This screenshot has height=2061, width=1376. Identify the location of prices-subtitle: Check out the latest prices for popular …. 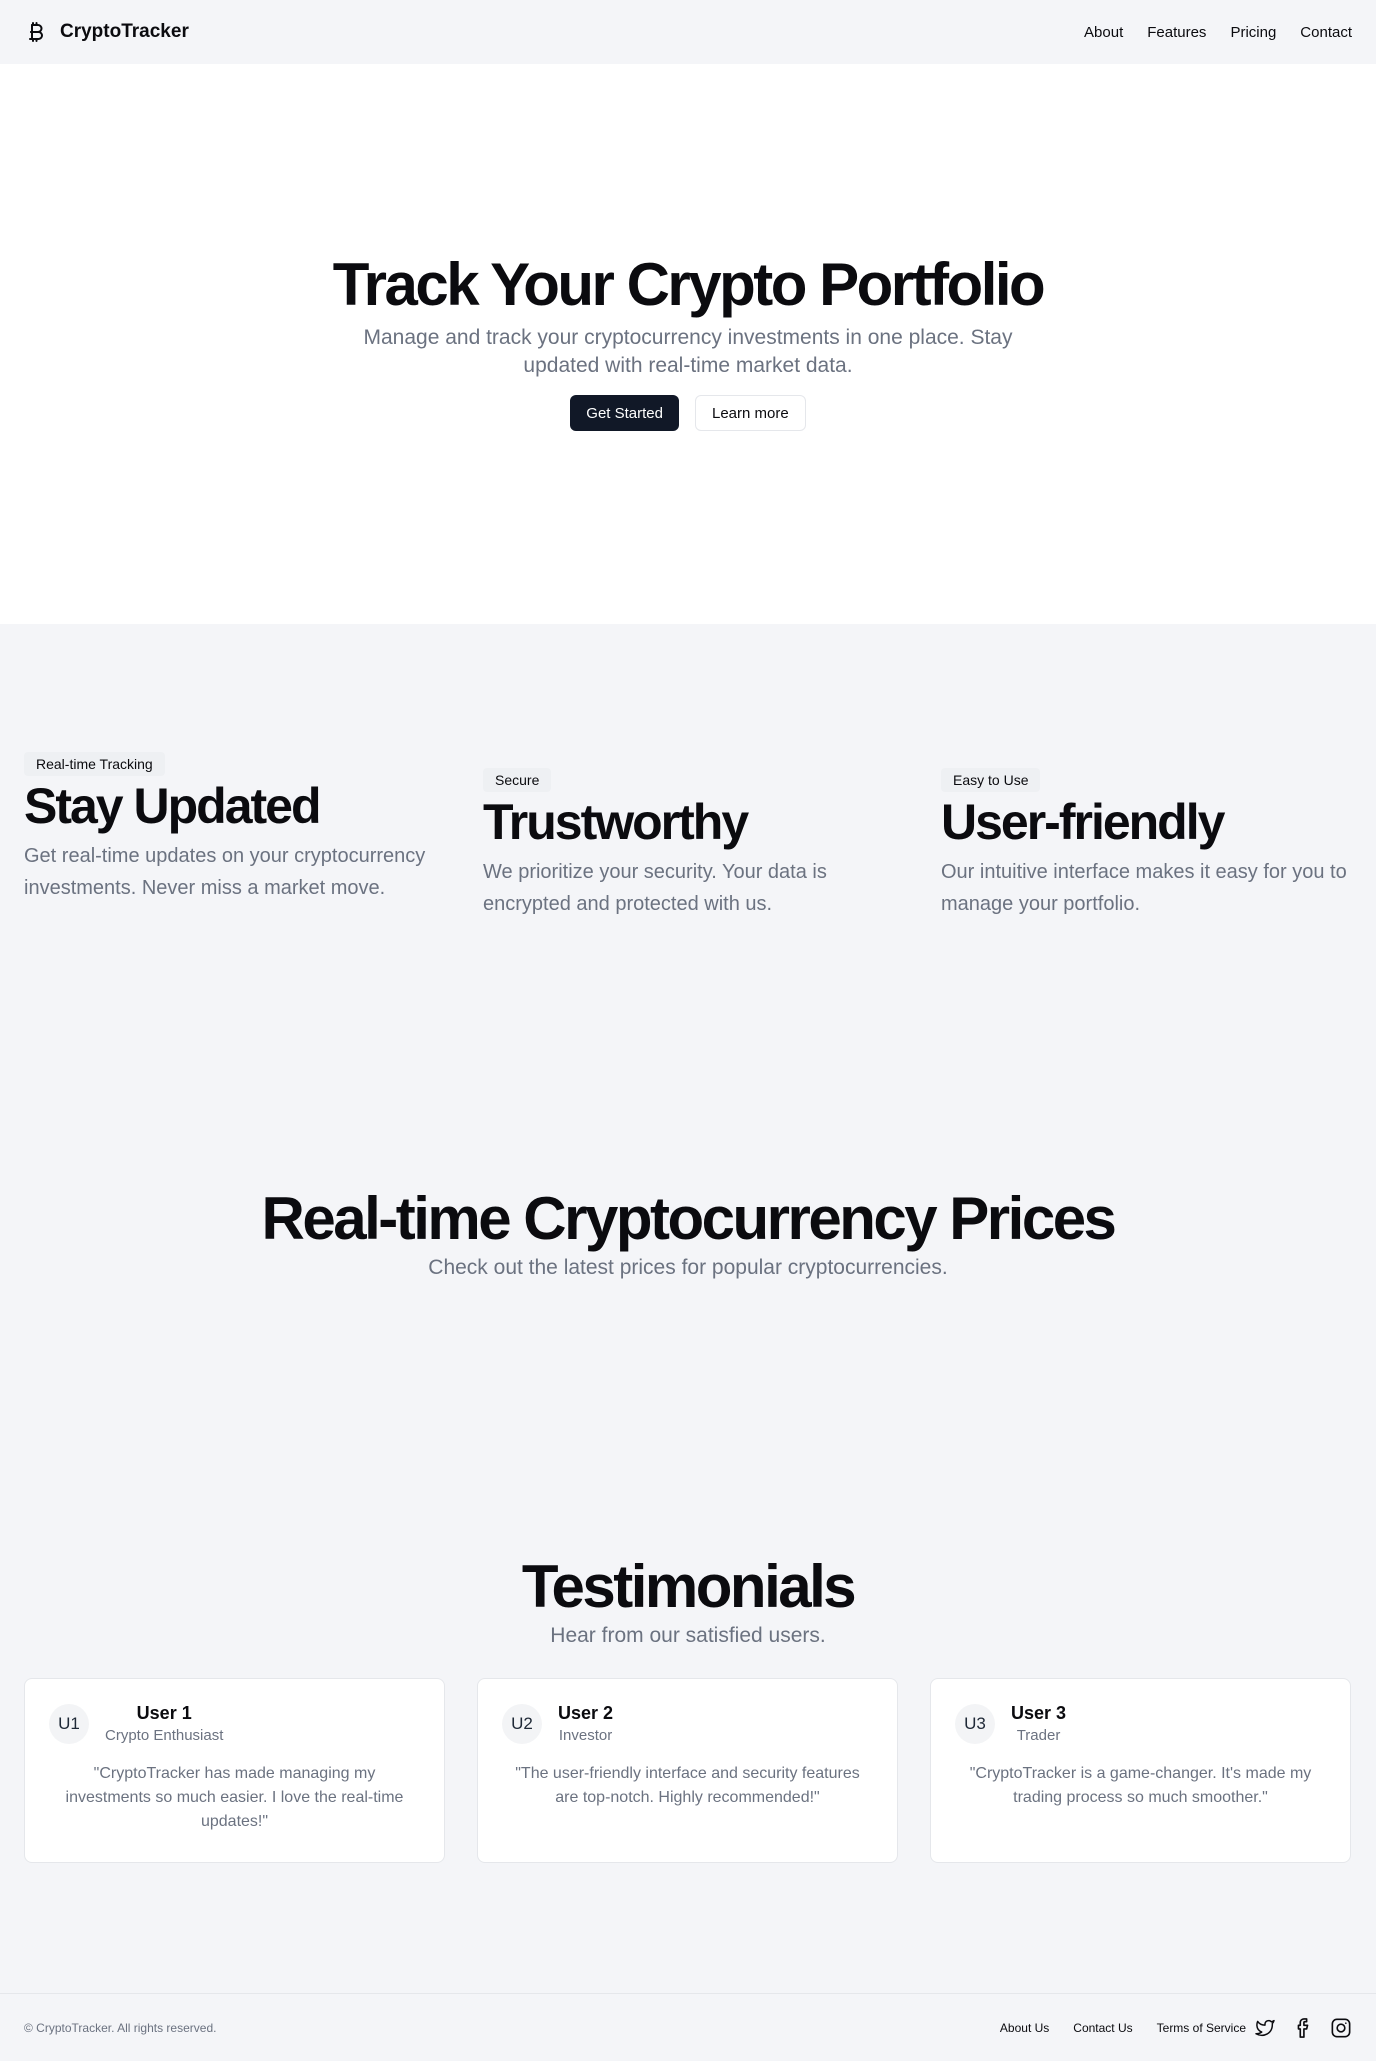
(688, 1267).